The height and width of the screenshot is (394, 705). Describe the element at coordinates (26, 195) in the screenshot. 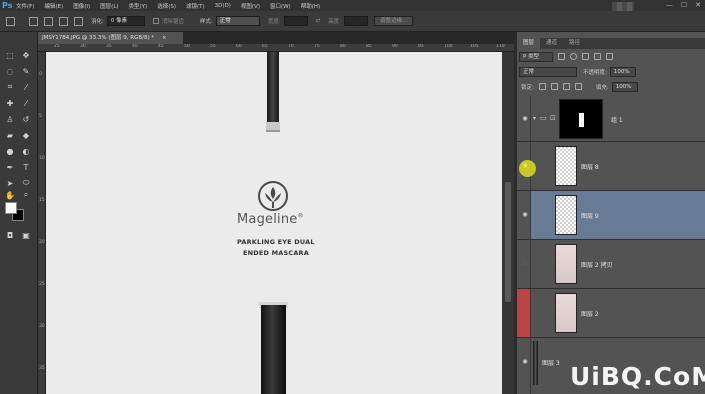

I see `zoom-icon: ⌕` at that location.